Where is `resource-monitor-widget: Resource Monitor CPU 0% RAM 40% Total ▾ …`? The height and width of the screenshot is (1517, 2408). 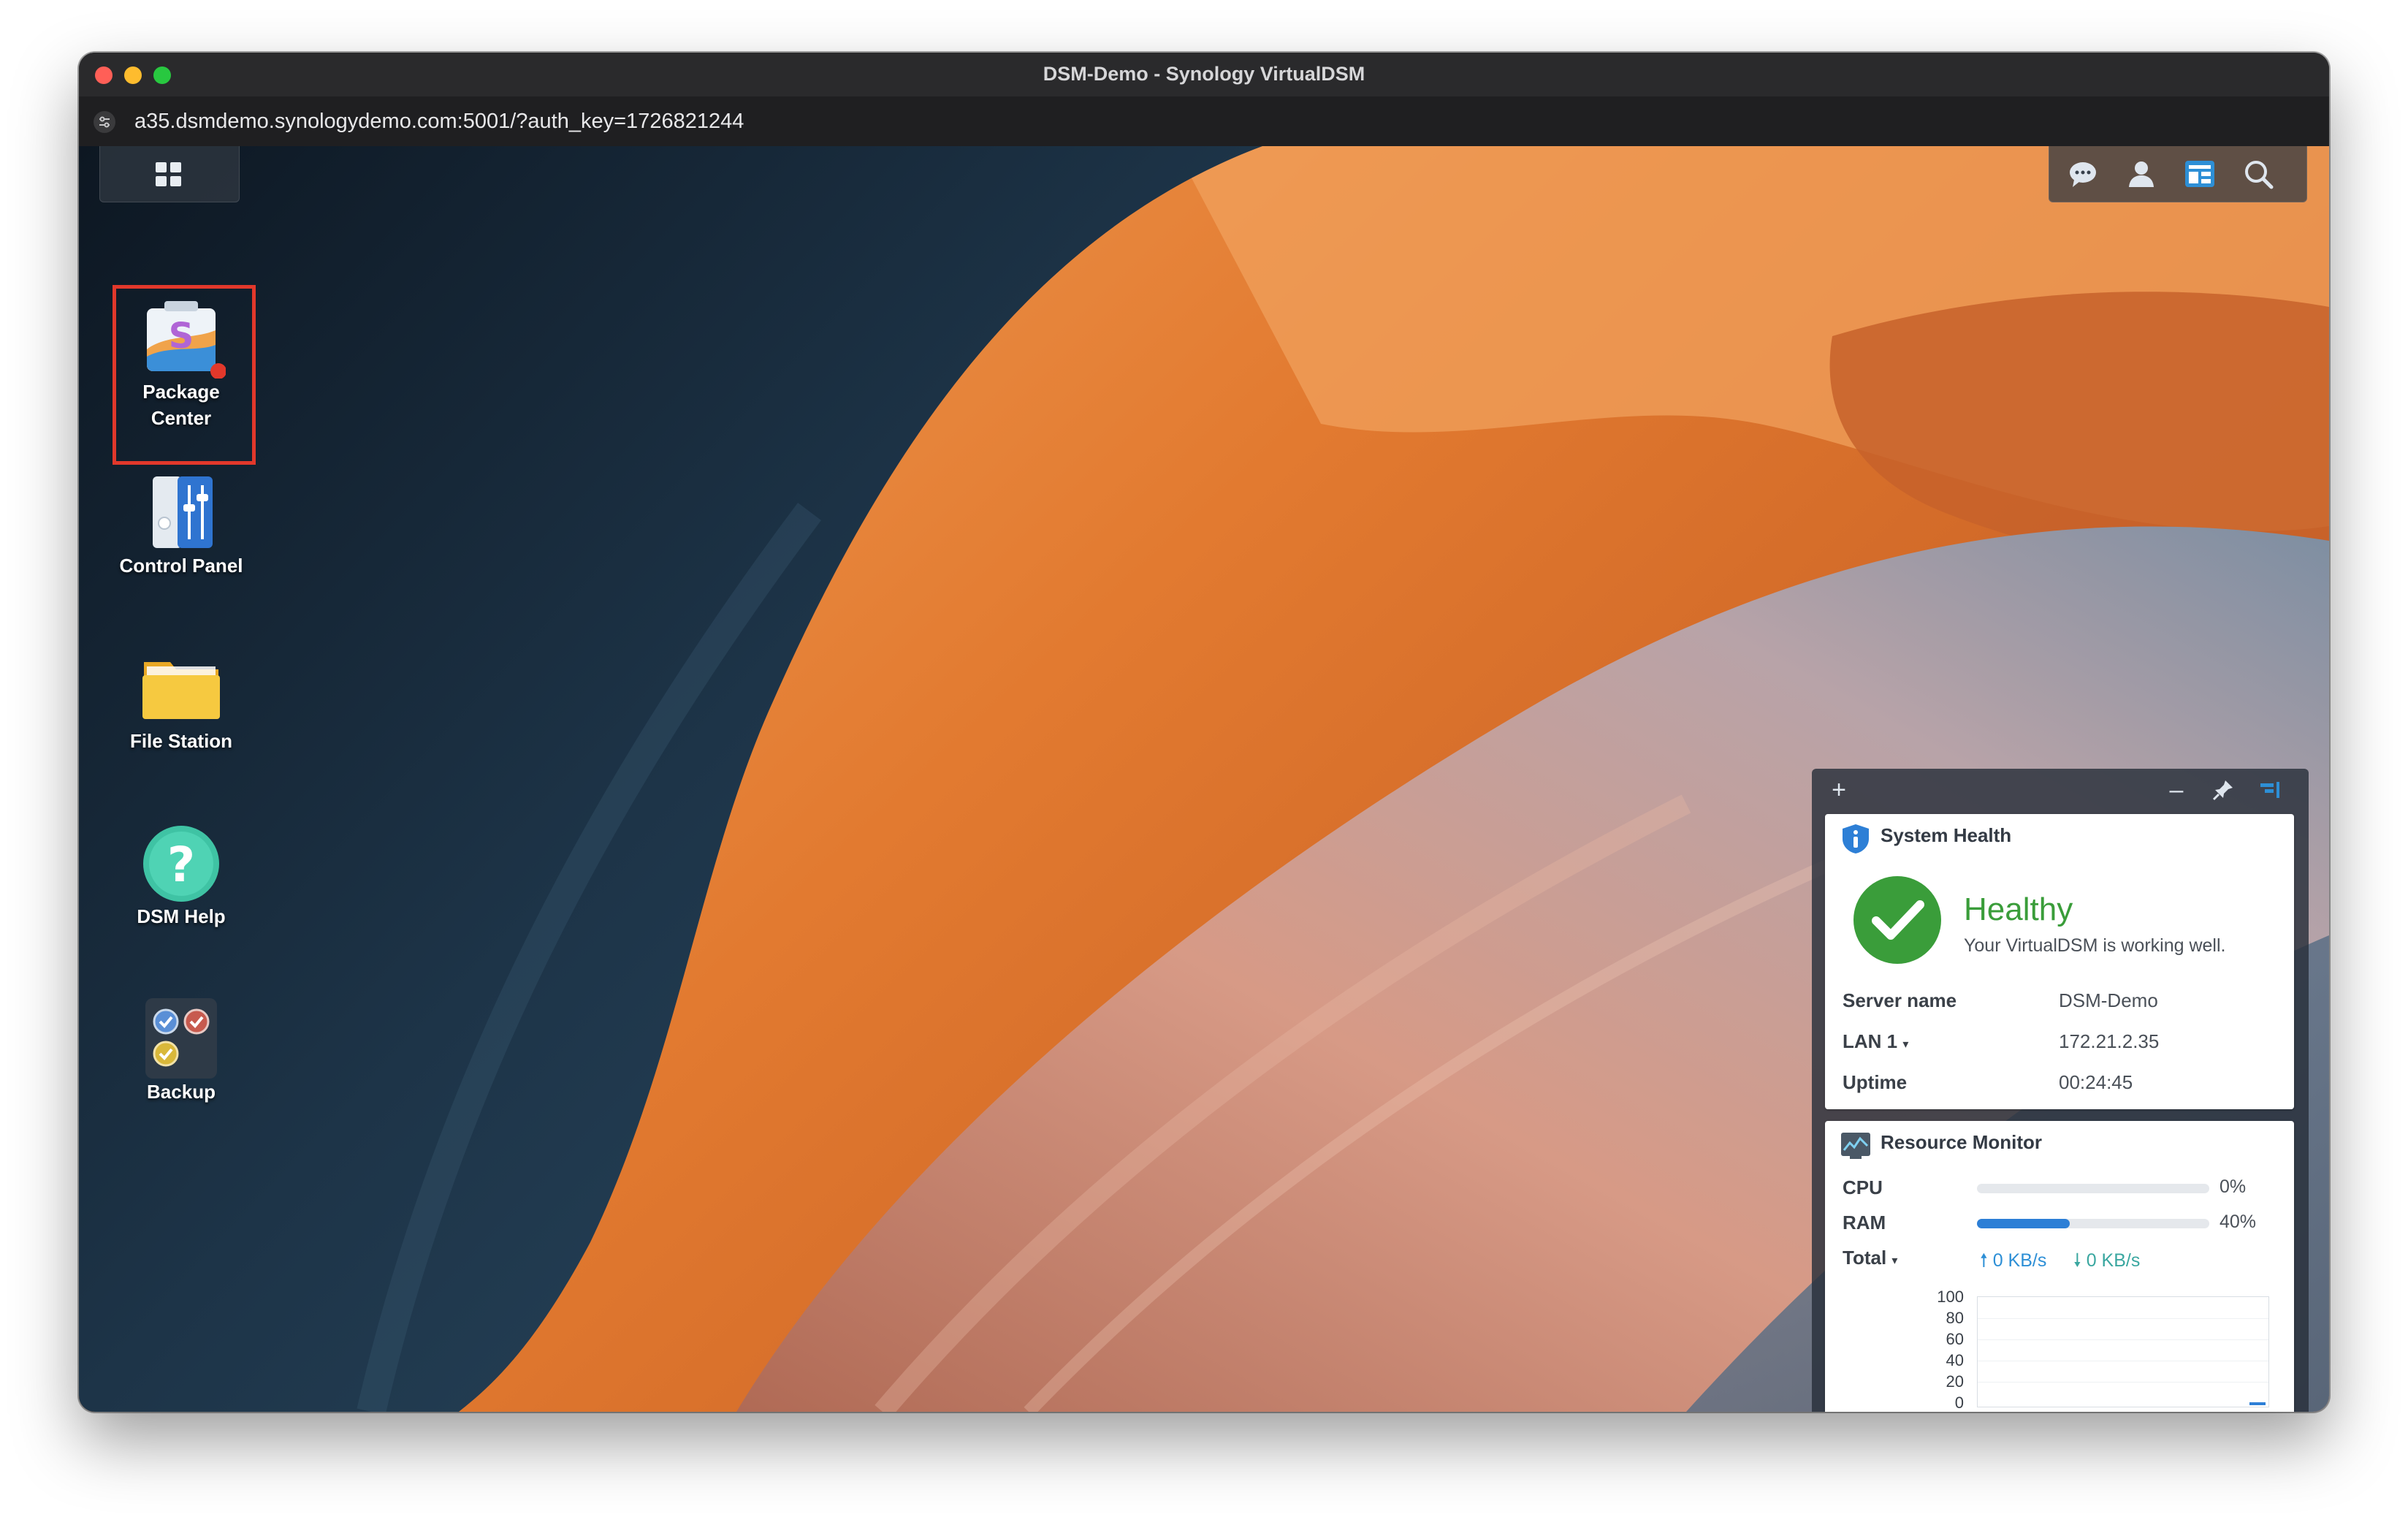 resource-monitor-widget: Resource Monitor CPU 0% RAM 40% Total ▾ … is located at coordinates (2059, 1267).